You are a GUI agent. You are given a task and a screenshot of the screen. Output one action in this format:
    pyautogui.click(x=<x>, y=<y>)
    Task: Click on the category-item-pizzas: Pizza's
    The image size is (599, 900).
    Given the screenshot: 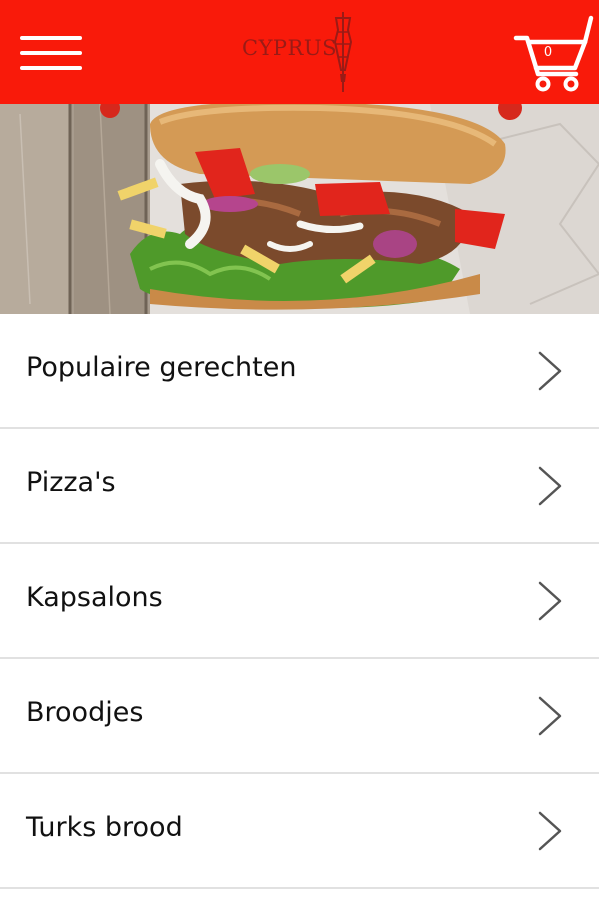 What is the action you would take?
    pyautogui.click(x=299, y=486)
    